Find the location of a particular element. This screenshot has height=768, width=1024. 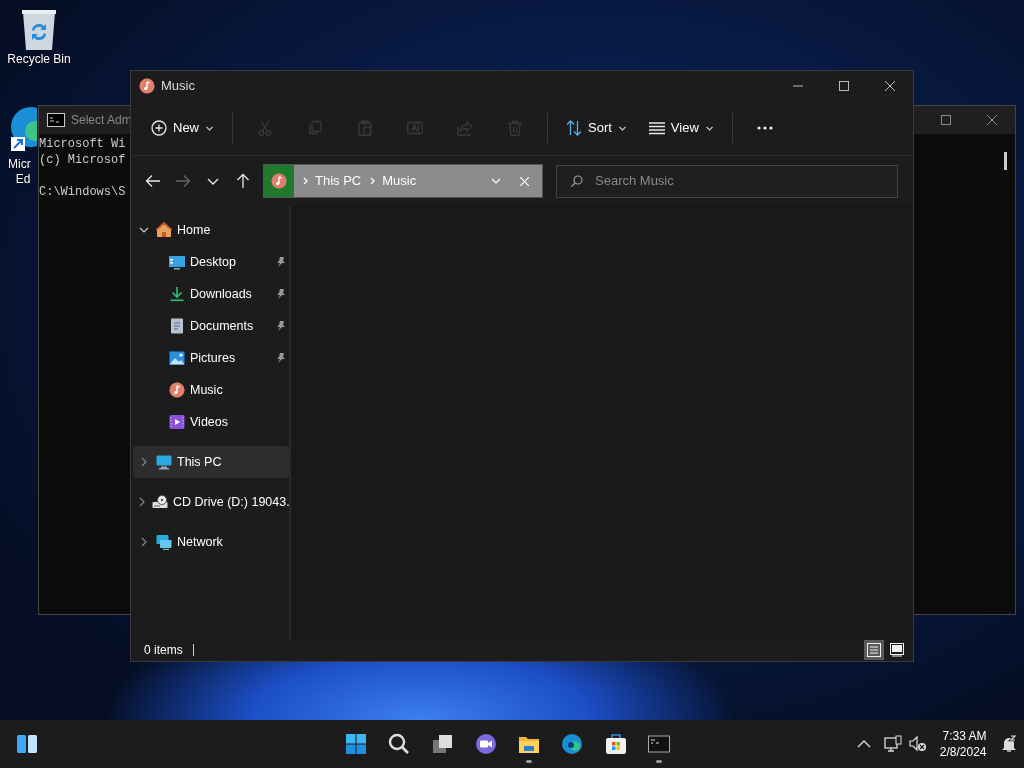

scissors-icon is located at coordinates (265, 128).